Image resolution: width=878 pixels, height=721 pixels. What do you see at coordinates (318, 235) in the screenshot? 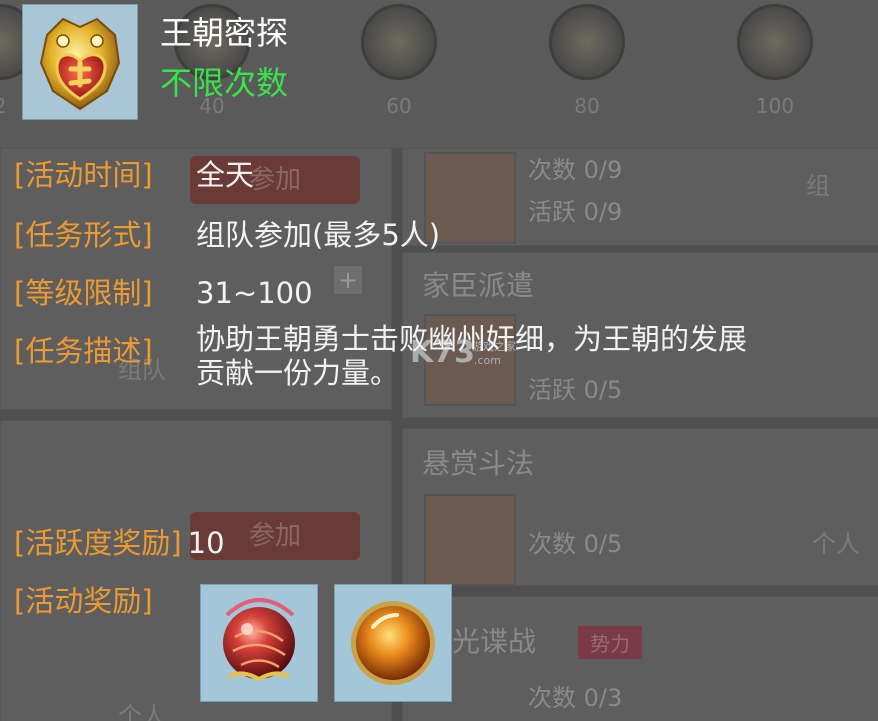
I see `info-value: 组队参加(最多5人)` at bounding box center [318, 235].